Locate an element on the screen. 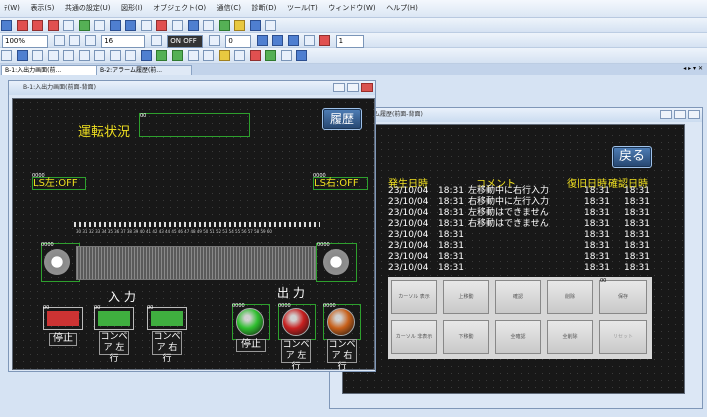 The image size is (707, 417). parts-icon is located at coordinates (286, 55).